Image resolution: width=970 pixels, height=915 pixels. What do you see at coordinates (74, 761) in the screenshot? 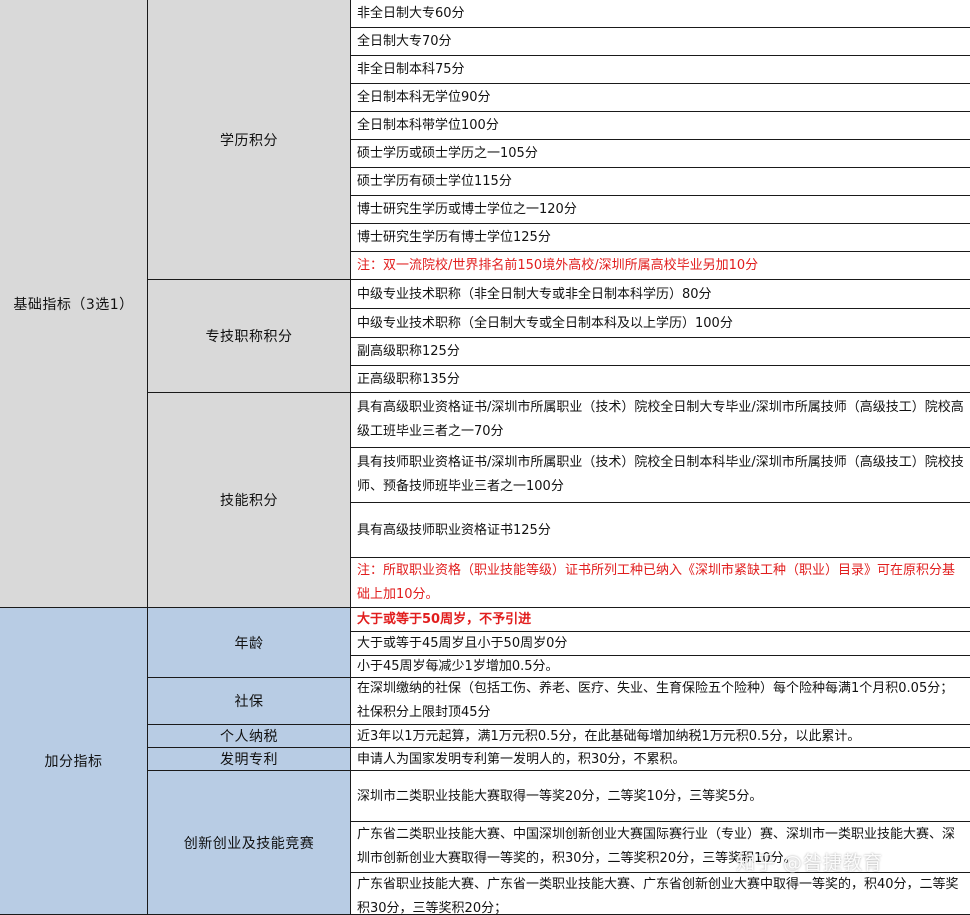
I see `section-bonus: 加分指标` at bounding box center [74, 761].